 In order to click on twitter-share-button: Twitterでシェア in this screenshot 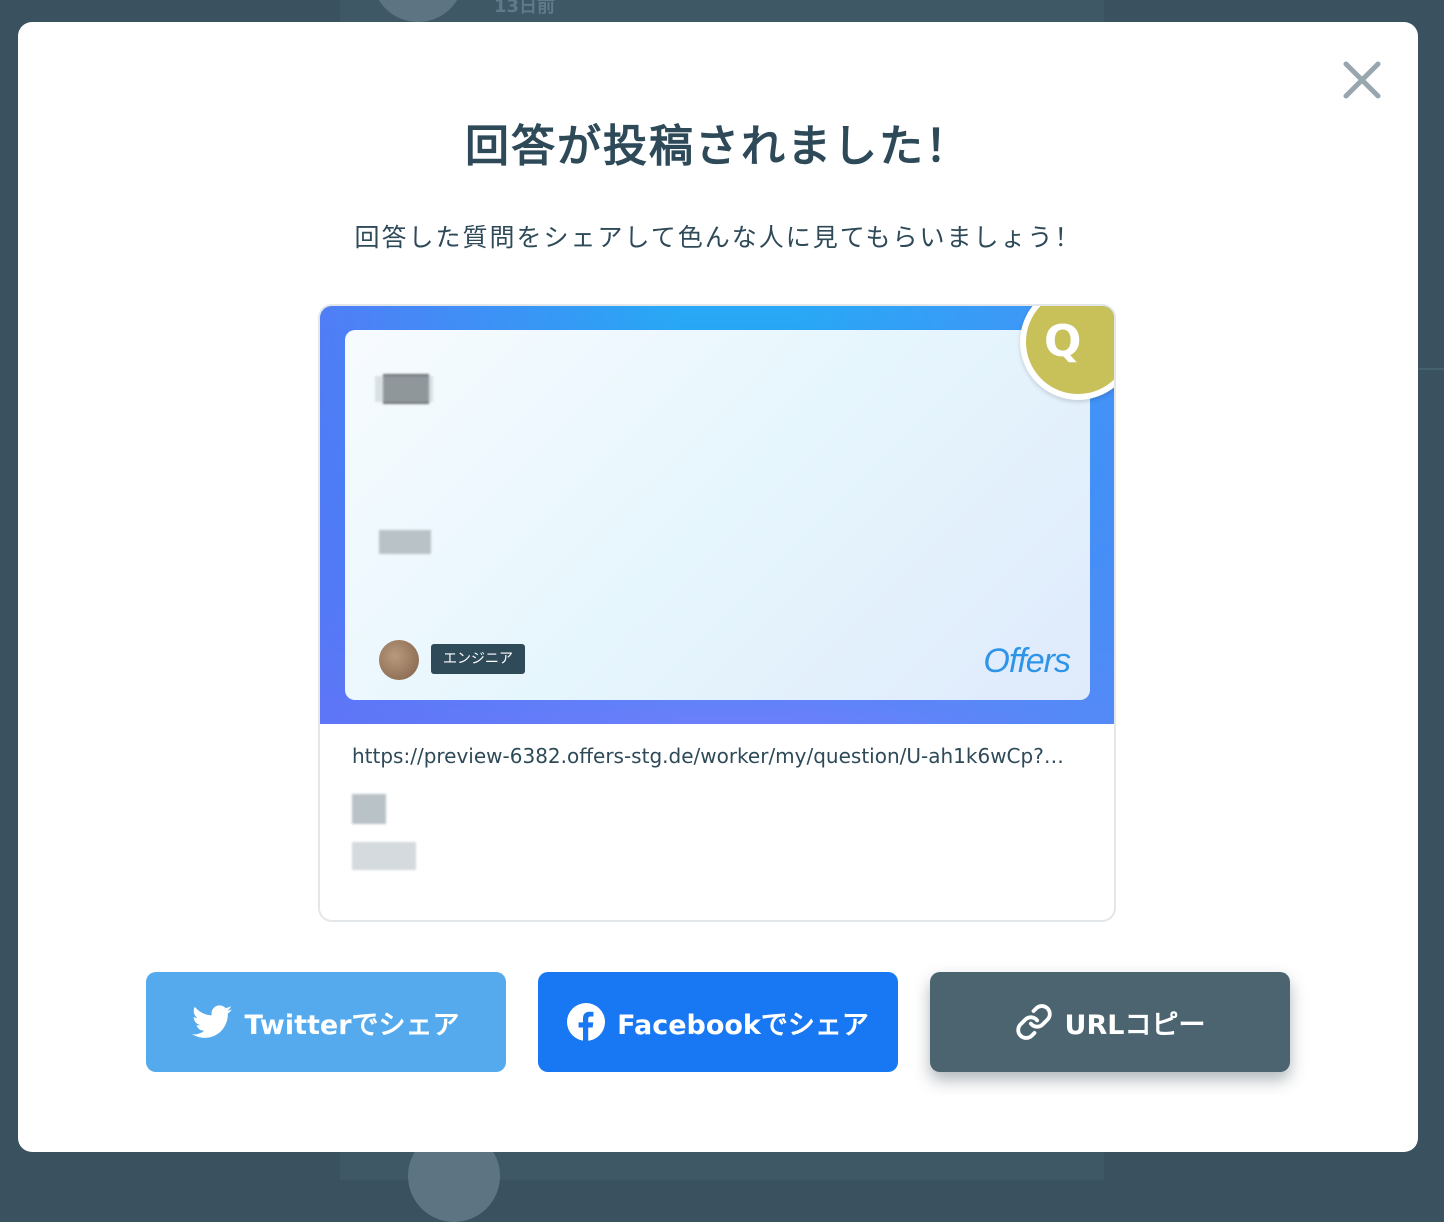, I will do `click(326, 1022)`.